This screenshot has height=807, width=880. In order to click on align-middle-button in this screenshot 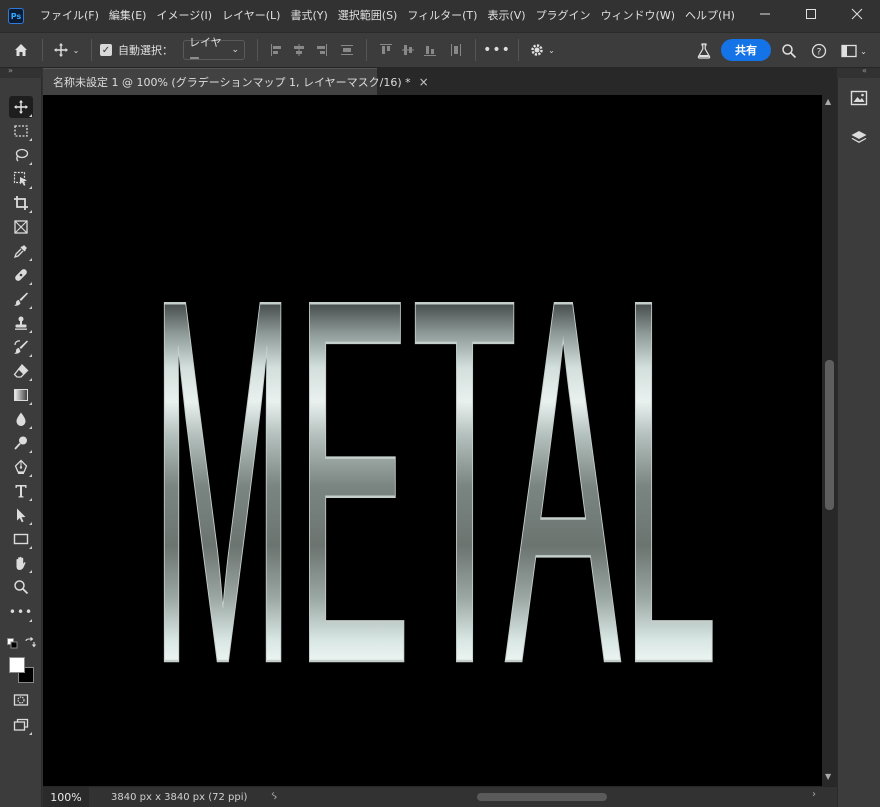, I will do `click(408, 50)`.